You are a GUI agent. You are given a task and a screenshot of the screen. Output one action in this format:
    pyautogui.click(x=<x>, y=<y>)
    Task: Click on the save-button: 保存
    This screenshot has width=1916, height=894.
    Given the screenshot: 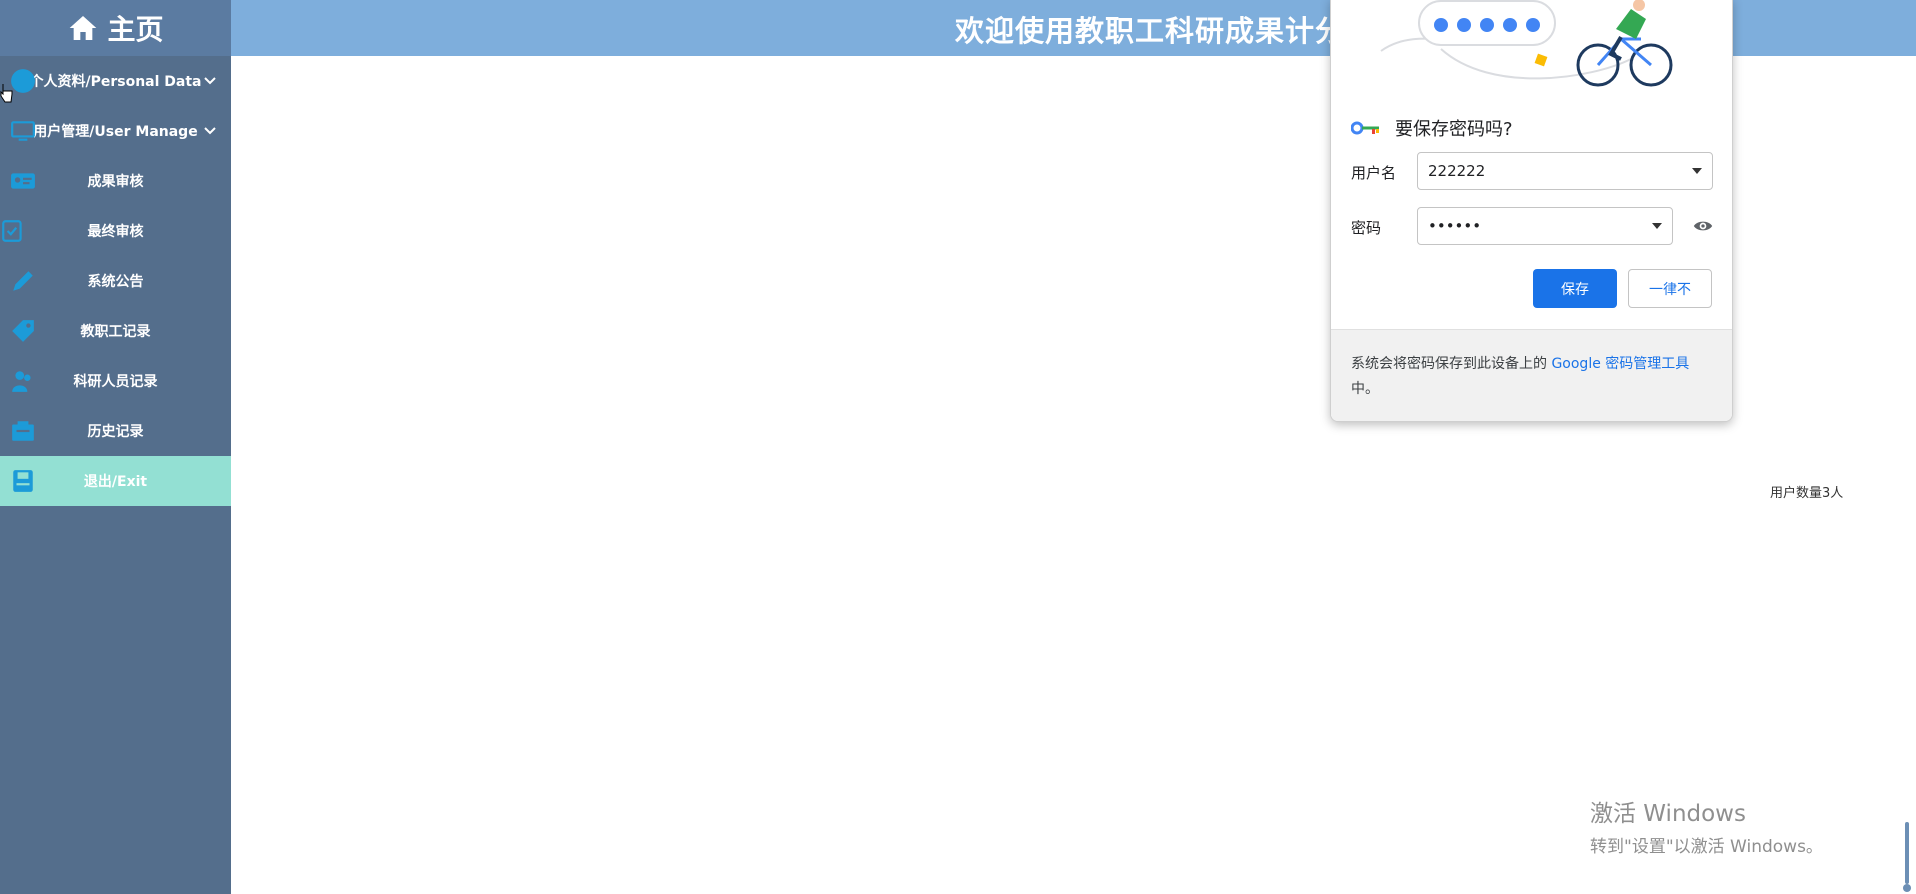 What is the action you would take?
    pyautogui.click(x=1575, y=288)
    